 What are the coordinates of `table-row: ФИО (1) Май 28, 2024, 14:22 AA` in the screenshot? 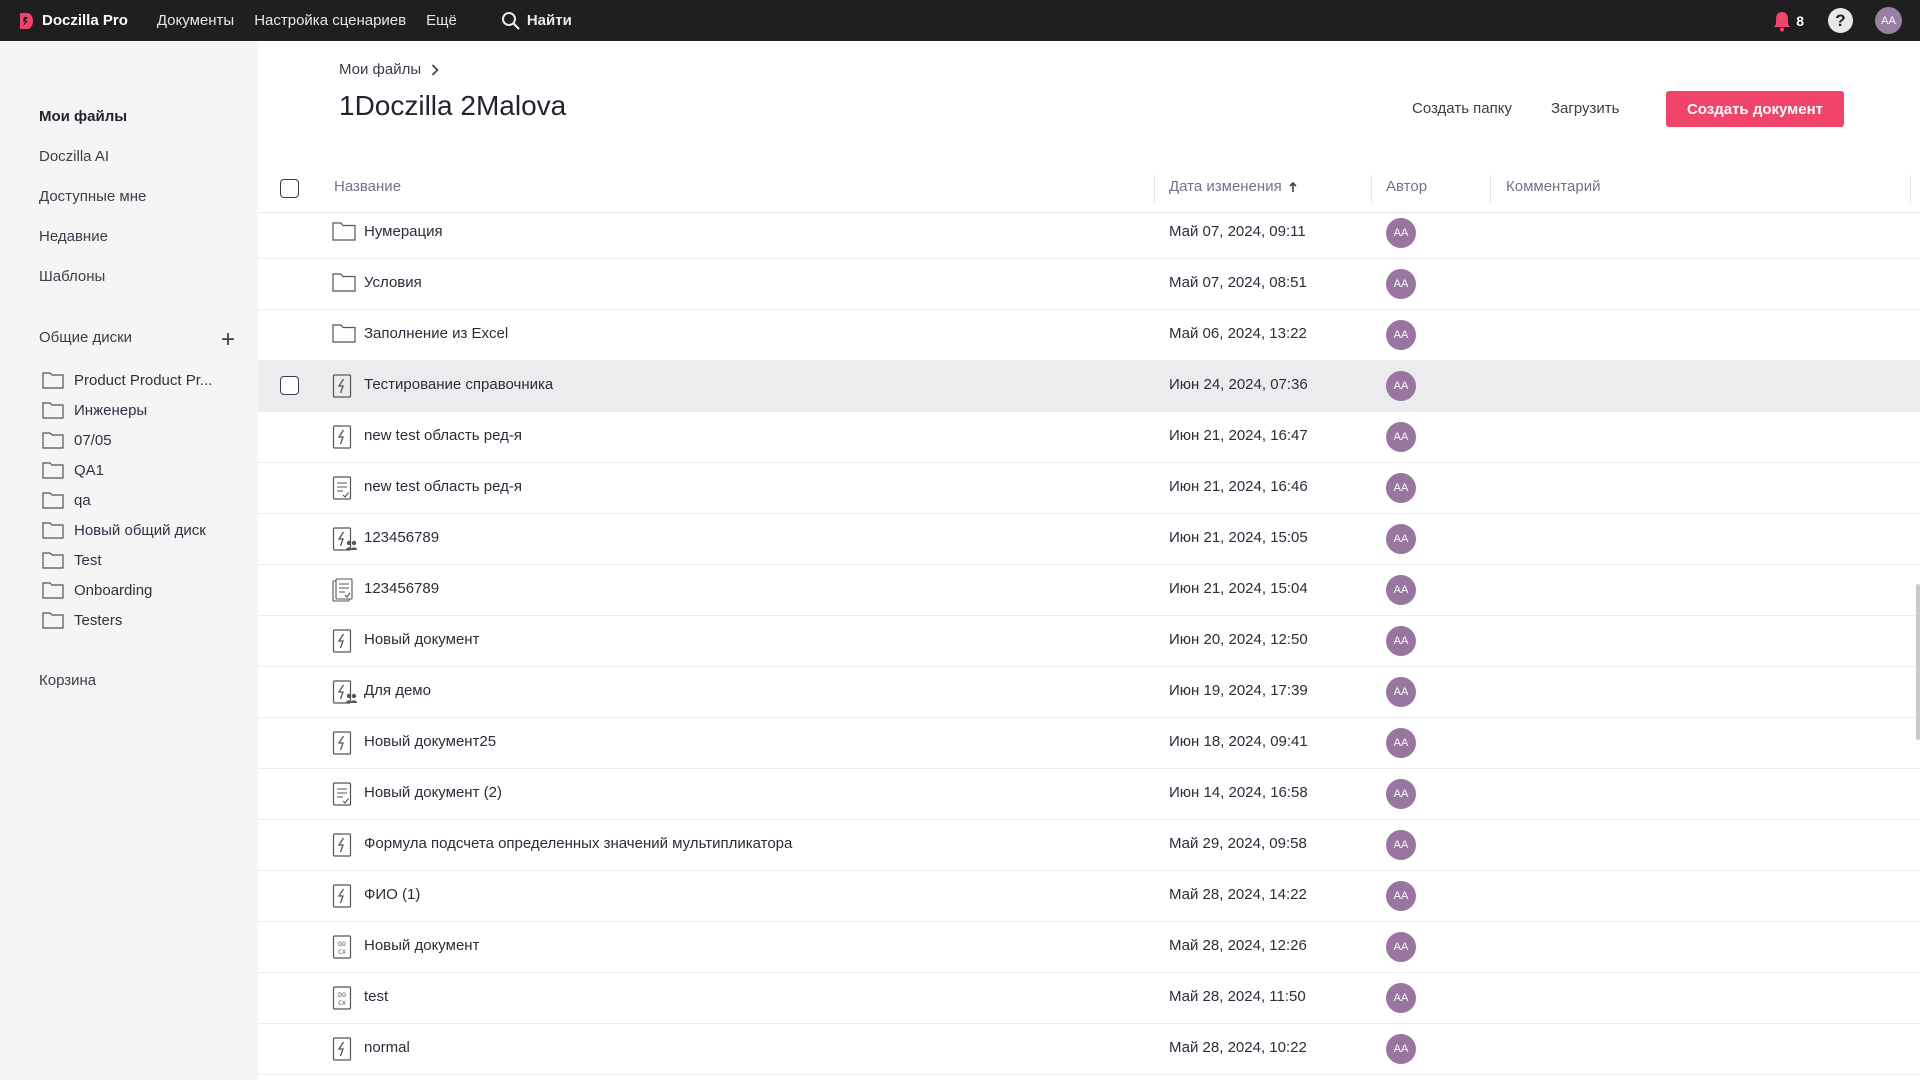 It's located at (1089, 896).